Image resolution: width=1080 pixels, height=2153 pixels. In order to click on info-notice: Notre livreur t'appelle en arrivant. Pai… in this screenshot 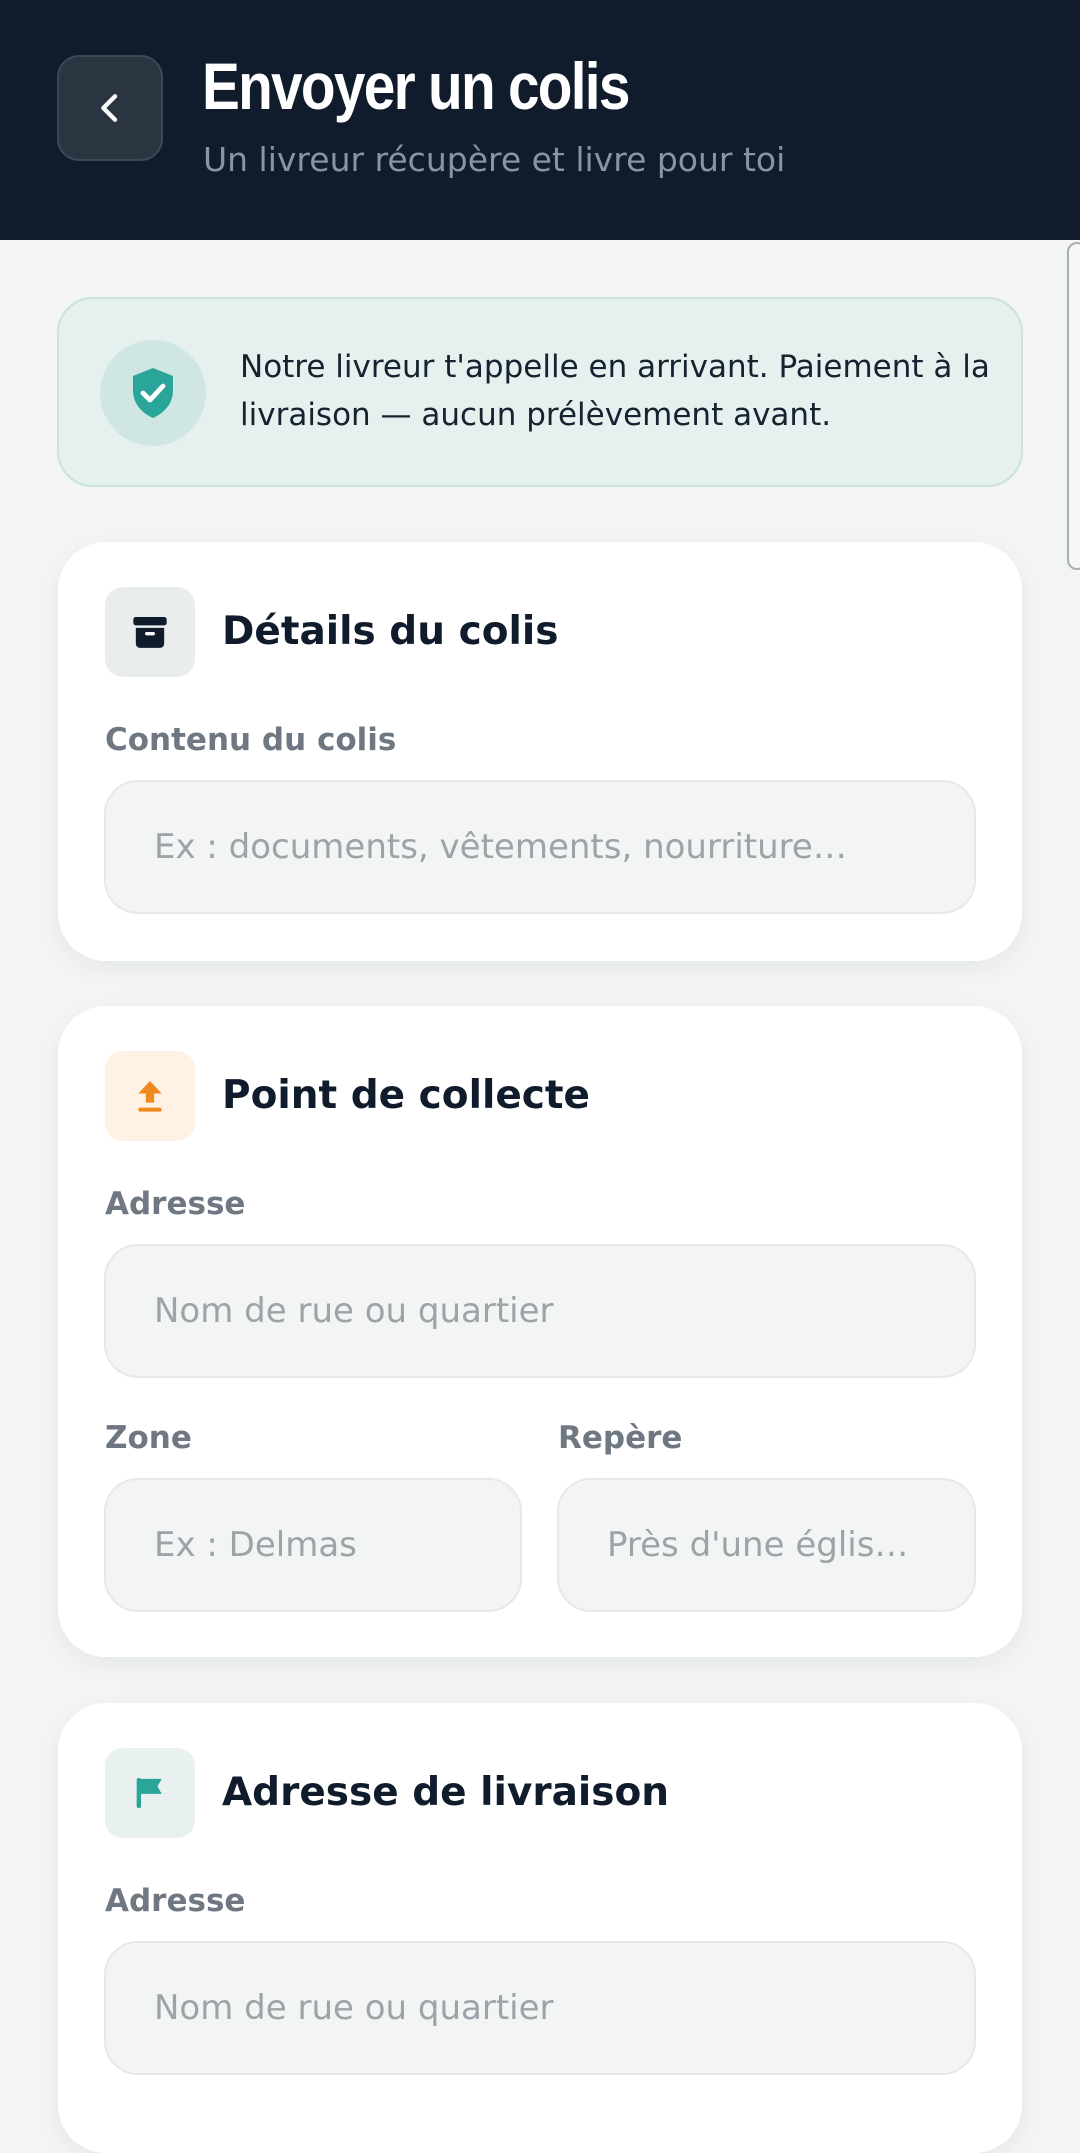, I will do `click(540, 392)`.